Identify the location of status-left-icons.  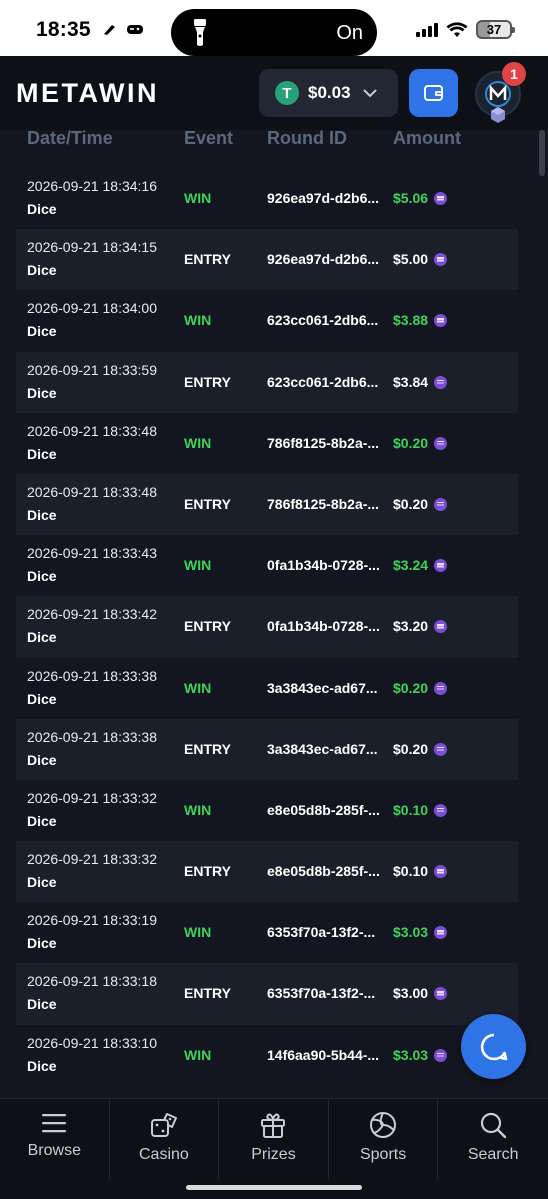
(123, 29).